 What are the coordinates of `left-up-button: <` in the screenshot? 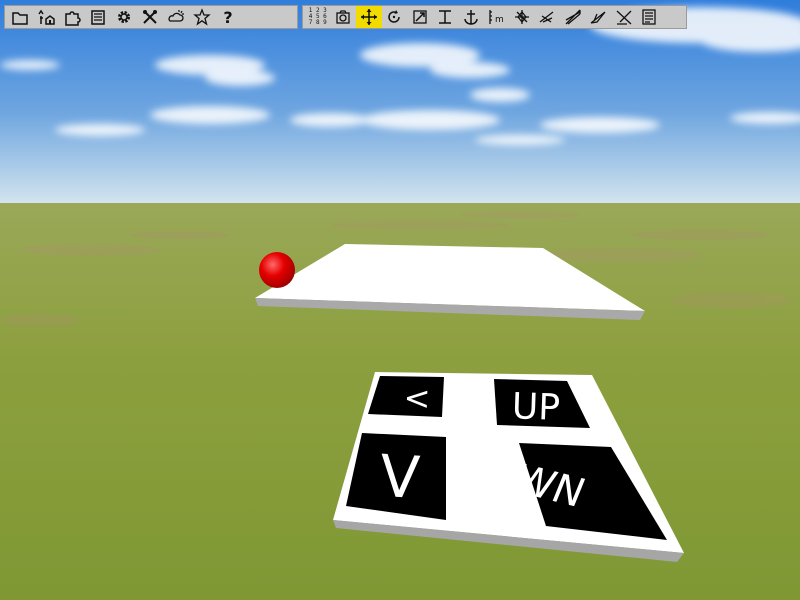 It's located at (406, 396).